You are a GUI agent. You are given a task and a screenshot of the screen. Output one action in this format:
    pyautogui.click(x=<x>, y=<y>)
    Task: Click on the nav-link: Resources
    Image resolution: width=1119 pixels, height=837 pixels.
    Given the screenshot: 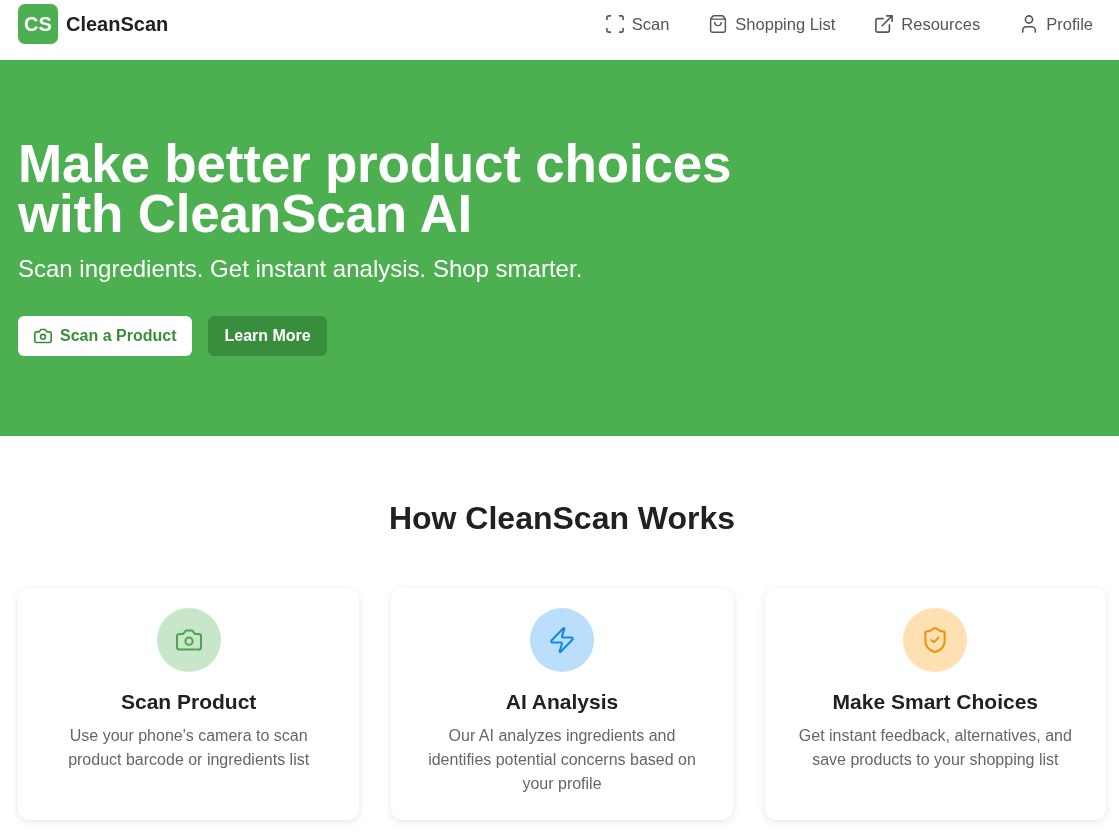 What is the action you would take?
    pyautogui.click(x=928, y=24)
    